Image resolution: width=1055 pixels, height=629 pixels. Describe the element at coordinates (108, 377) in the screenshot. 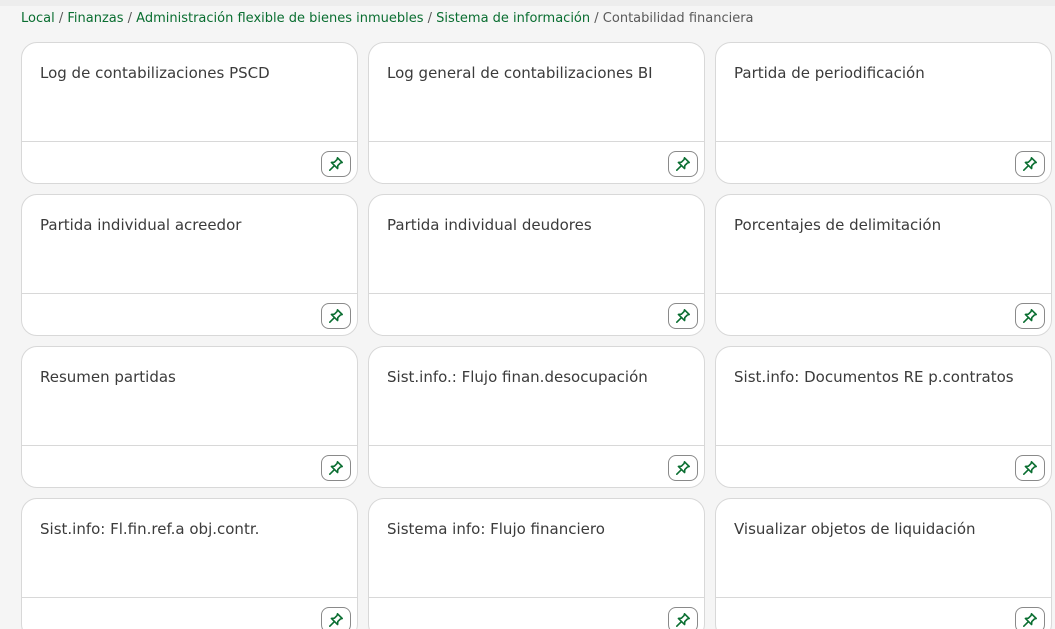

I see `tile-title: Resumen partidas` at that location.